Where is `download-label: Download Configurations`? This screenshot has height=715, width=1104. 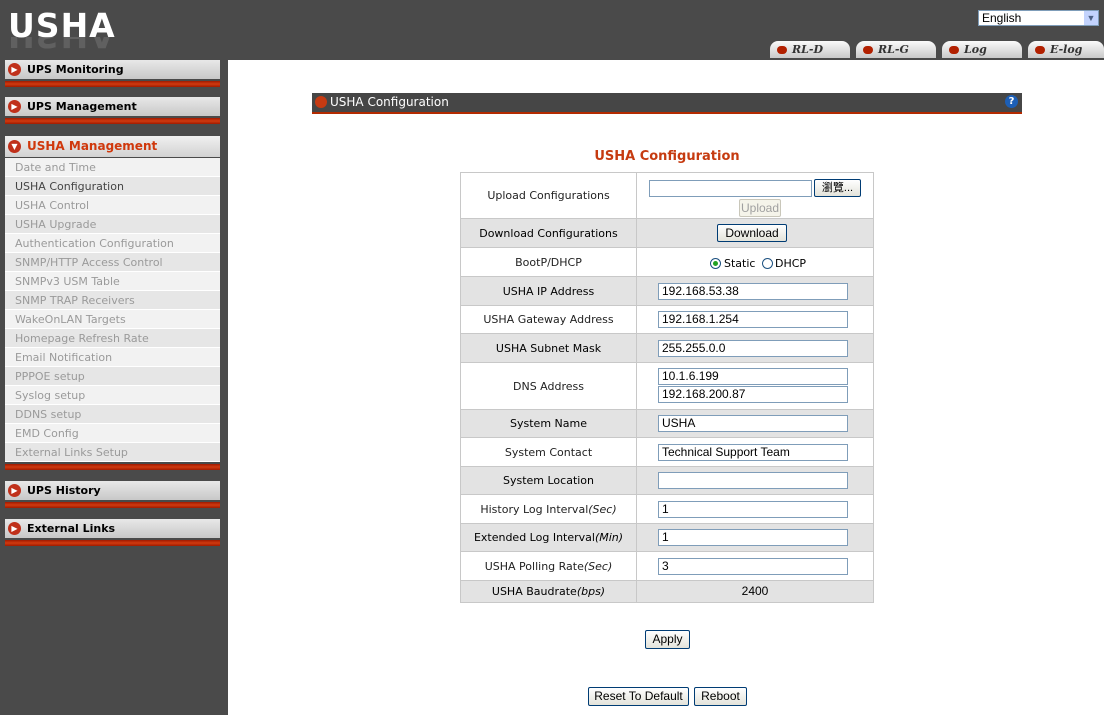
download-label: Download Configurations is located at coordinates (549, 233).